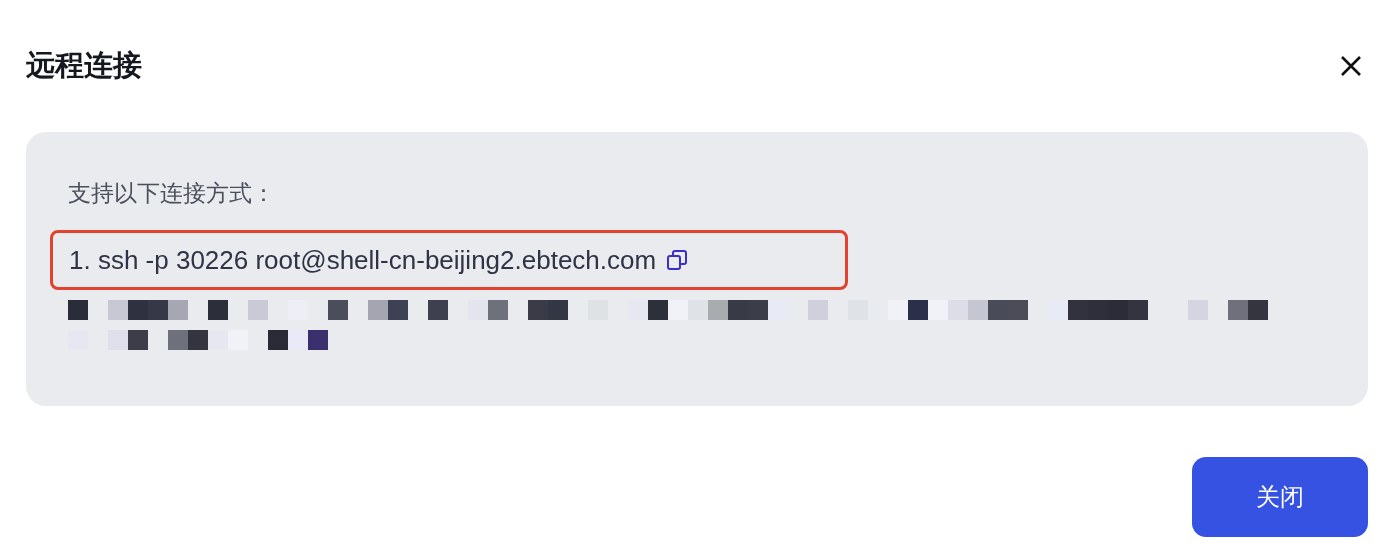 This screenshot has height=546, width=1394. I want to click on close-button: 关闭, so click(1280, 496).